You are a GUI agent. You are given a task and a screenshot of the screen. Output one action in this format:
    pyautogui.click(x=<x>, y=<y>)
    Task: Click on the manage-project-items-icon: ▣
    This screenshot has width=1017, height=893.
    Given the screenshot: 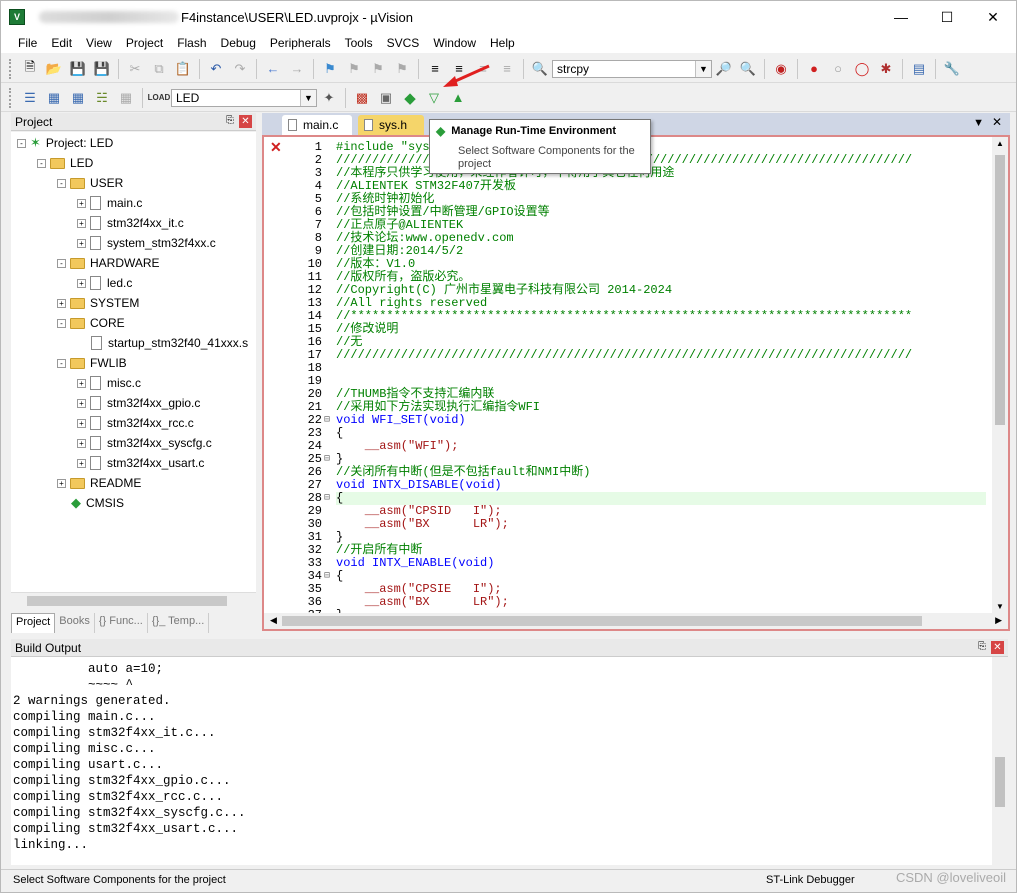 What is the action you would take?
    pyautogui.click(x=386, y=98)
    